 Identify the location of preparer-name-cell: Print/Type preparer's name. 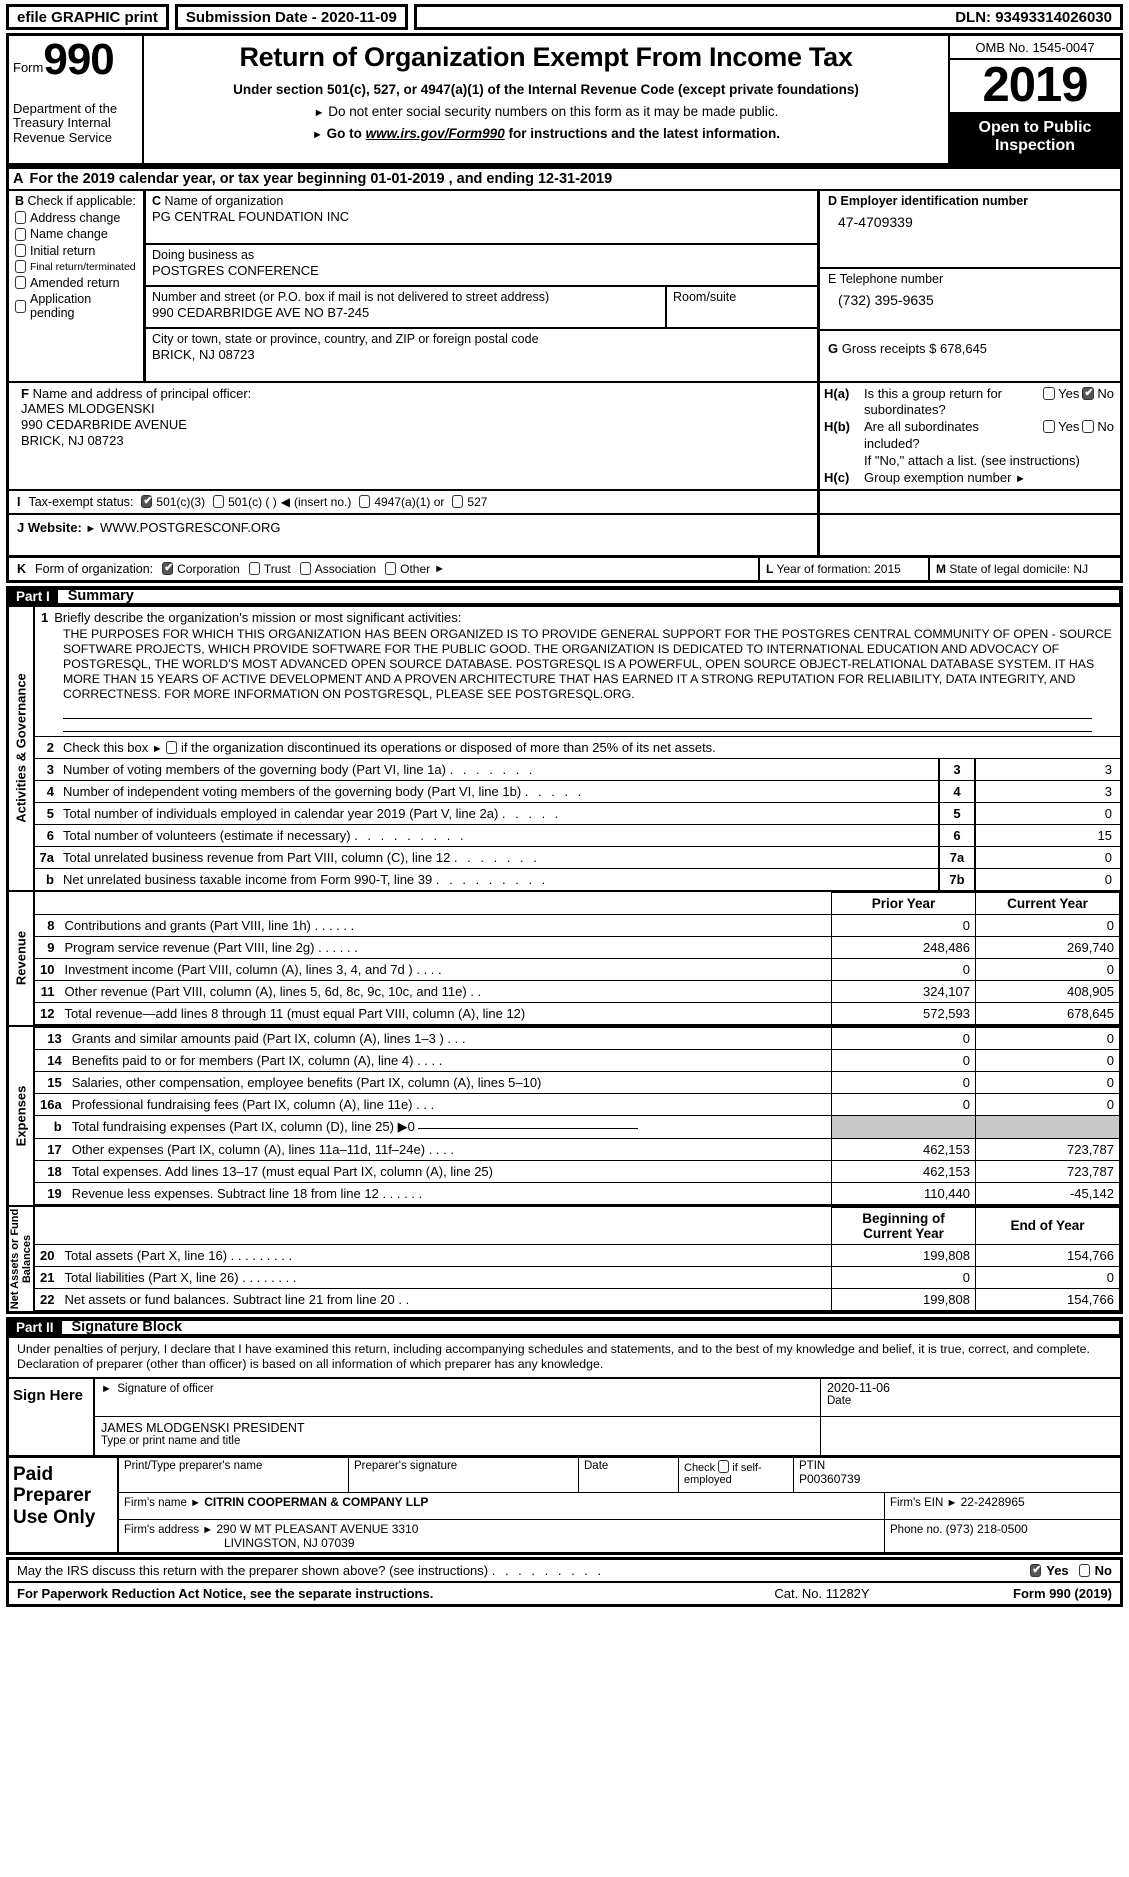
(234, 1474).